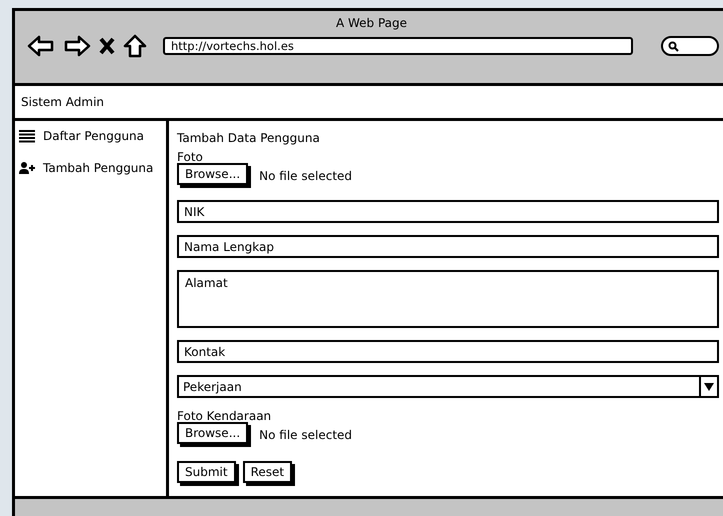 The height and width of the screenshot is (516, 723). I want to click on close-icon, so click(107, 46).